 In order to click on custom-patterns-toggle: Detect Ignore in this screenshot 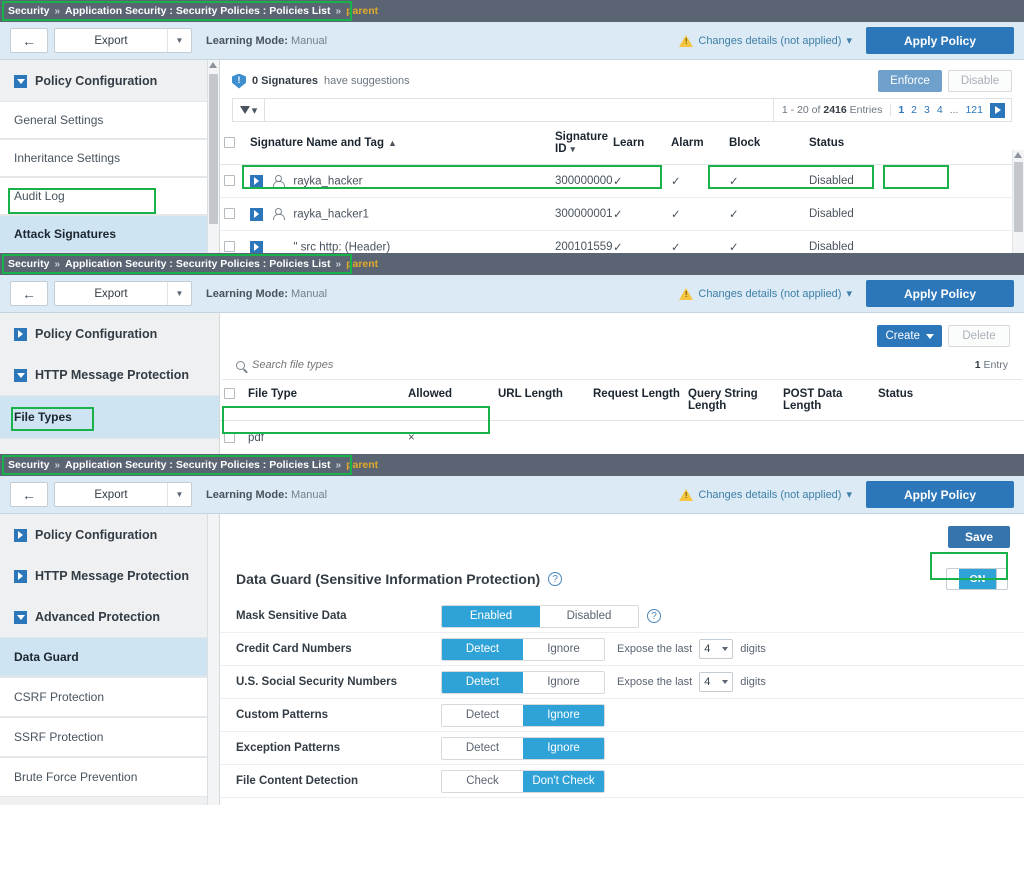, I will do `click(523, 715)`.